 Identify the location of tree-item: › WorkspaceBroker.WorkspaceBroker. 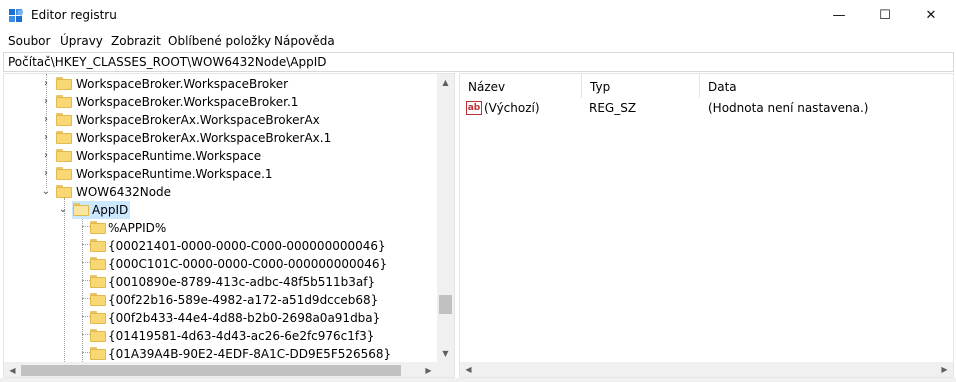
(220, 84).